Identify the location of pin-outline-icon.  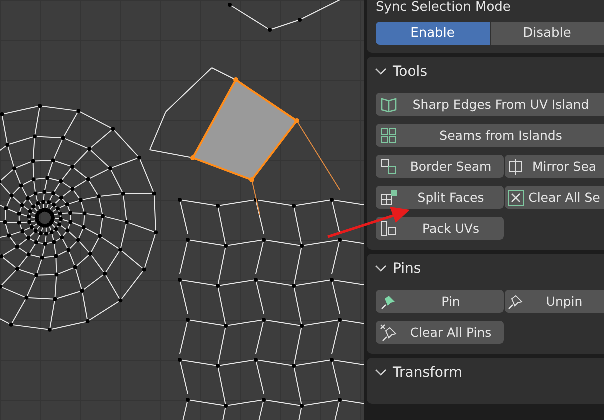
(516, 301).